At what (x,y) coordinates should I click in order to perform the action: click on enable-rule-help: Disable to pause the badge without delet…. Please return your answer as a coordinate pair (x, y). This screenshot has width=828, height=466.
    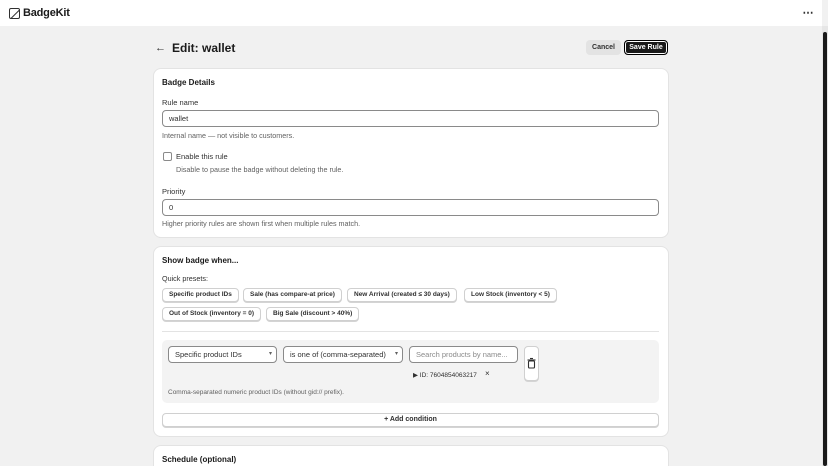
    Looking at the image, I should click on (260, 169).